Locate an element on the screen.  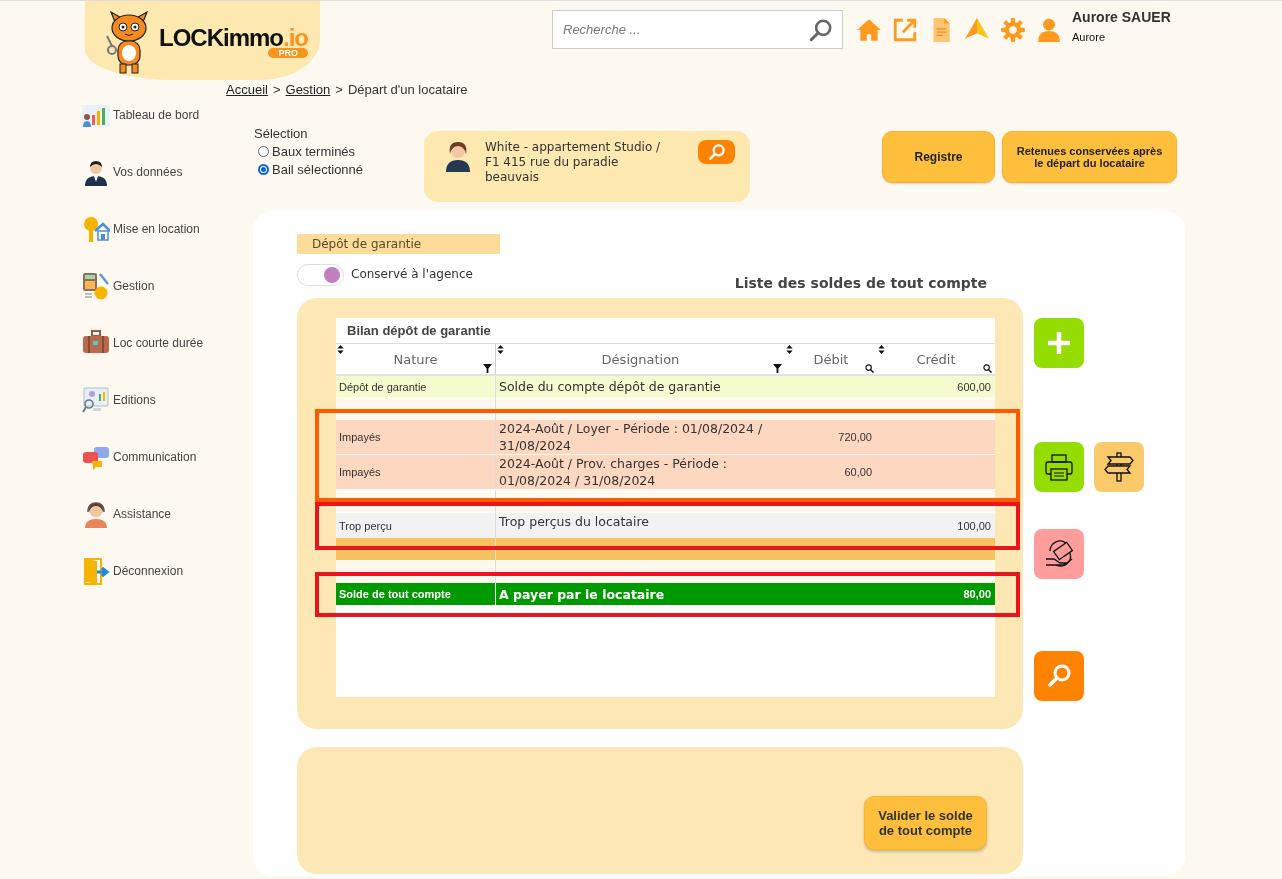
table-cell: Solde du compte dépôt de garantie is located at coordinates (610, 386).